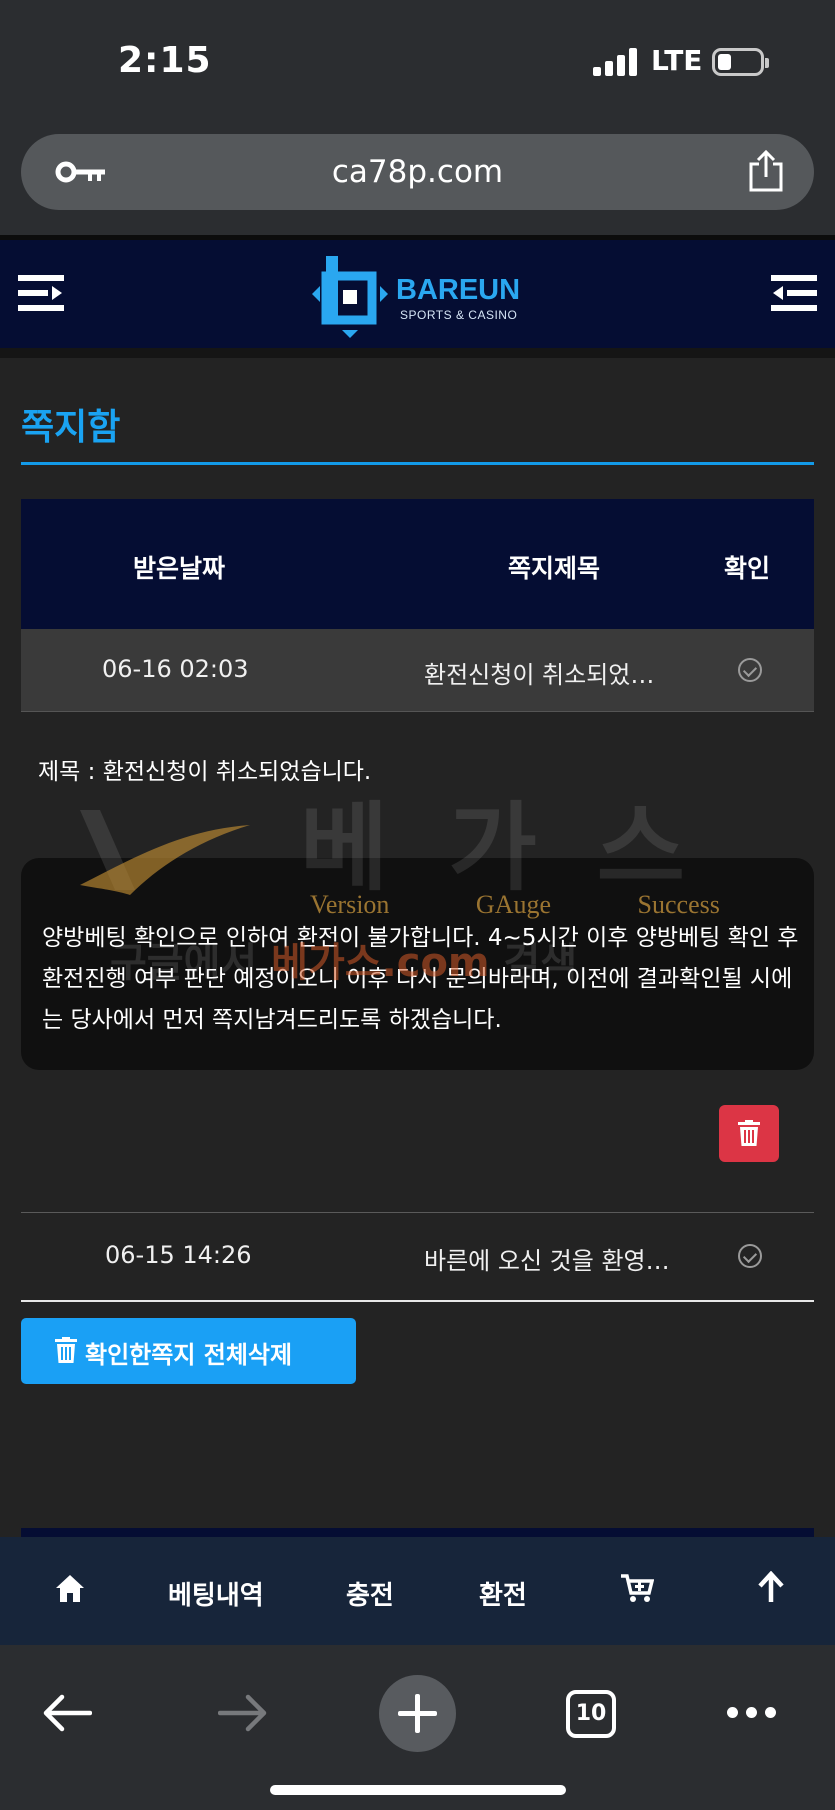 Image resolution: width=835 pixels, height=1810 pixels. I want to click on site-logo: BAREUN SPORTS & CASINO, so click(418, 295).